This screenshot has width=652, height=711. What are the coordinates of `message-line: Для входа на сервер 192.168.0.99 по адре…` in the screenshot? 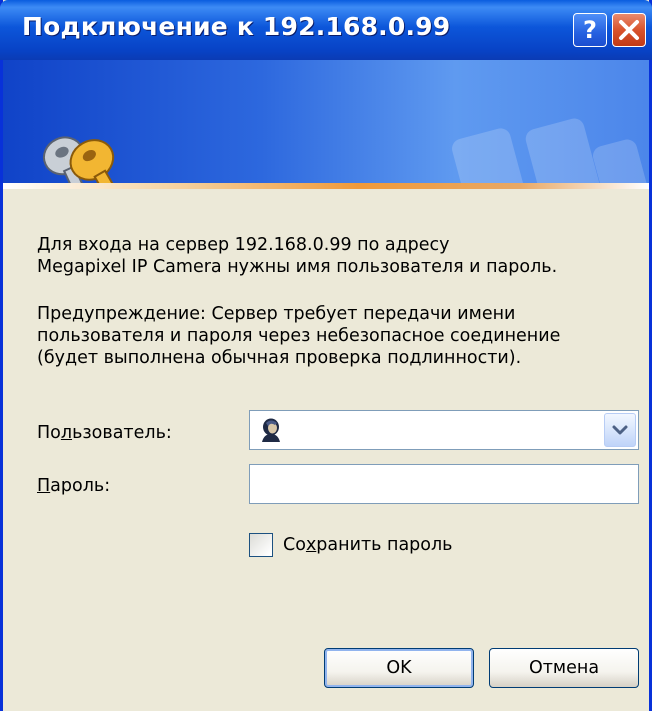 It's located at (243, 245).